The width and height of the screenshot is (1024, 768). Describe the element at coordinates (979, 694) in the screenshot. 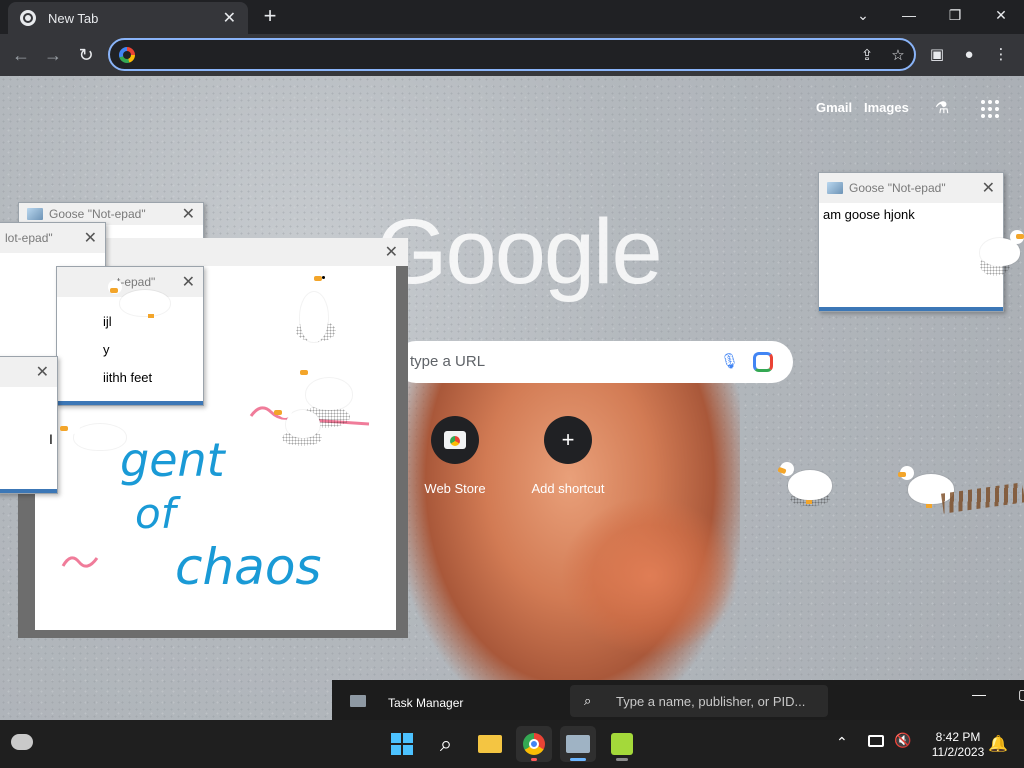

I see `task-manager-minimize-button: —` at that location.